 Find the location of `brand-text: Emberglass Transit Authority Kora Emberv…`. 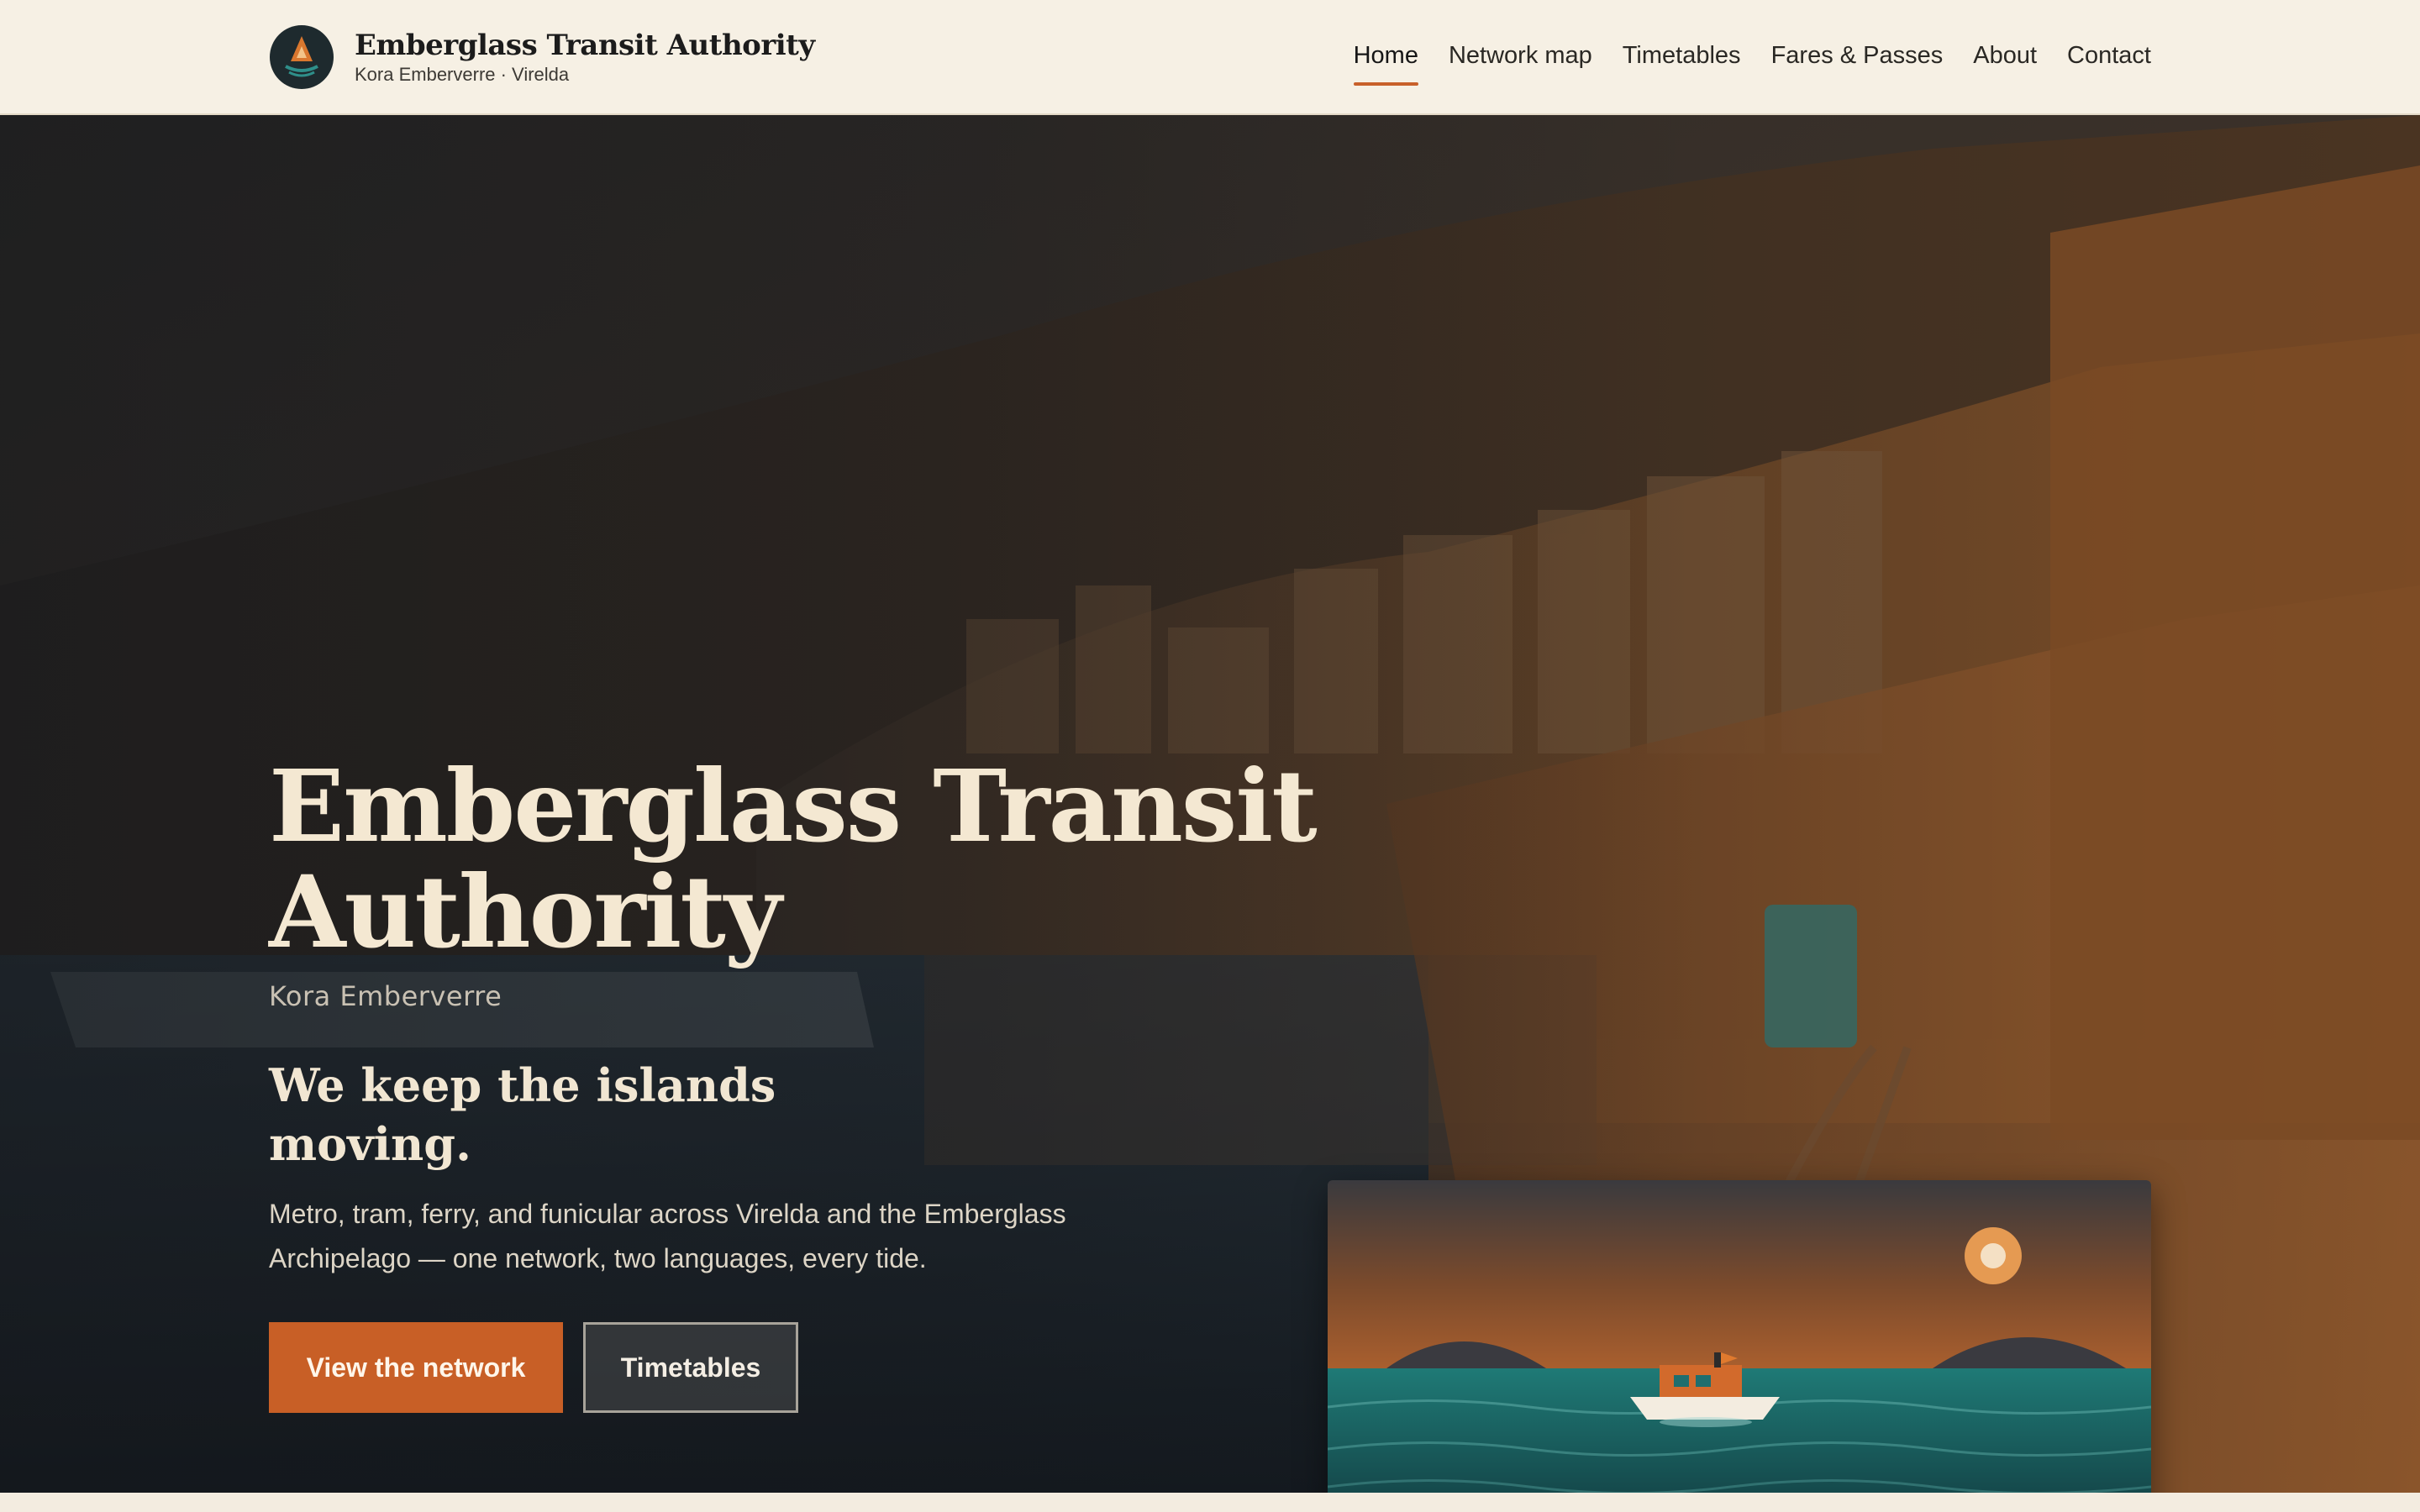

brand-text: Emberglass Transit Authority Kora Emberv… is located at coordinates (585, 57).